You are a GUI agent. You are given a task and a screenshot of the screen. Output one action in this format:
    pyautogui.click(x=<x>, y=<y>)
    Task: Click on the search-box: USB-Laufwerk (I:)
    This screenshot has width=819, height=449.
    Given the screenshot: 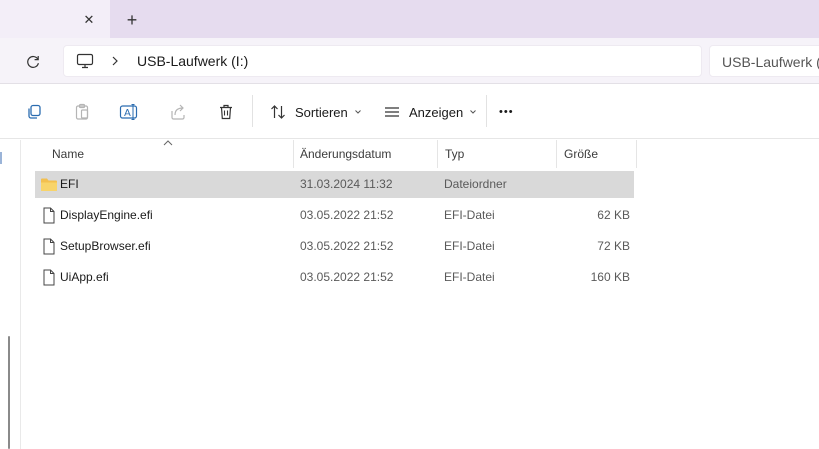 What is the action you would take?
    pyautogui.click(x=764, y=61)
    